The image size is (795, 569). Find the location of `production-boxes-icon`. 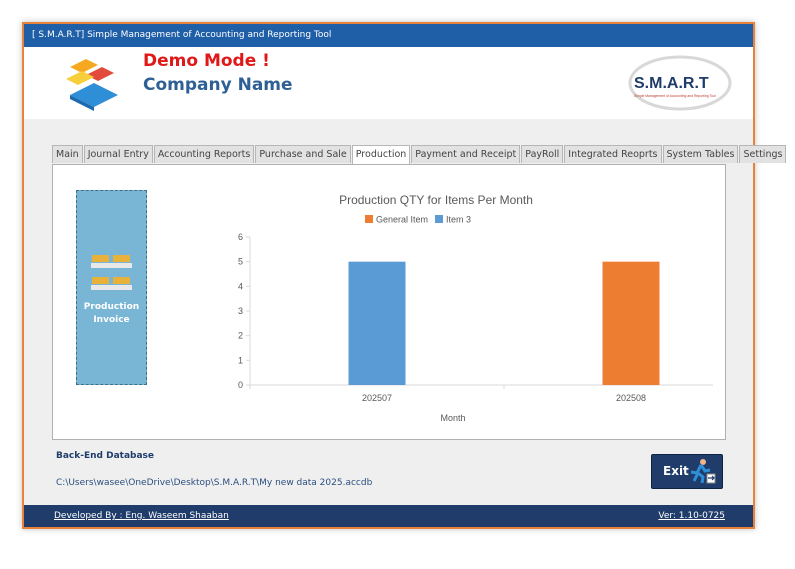

production-boxes-icon is located at coordinates (111, 272).